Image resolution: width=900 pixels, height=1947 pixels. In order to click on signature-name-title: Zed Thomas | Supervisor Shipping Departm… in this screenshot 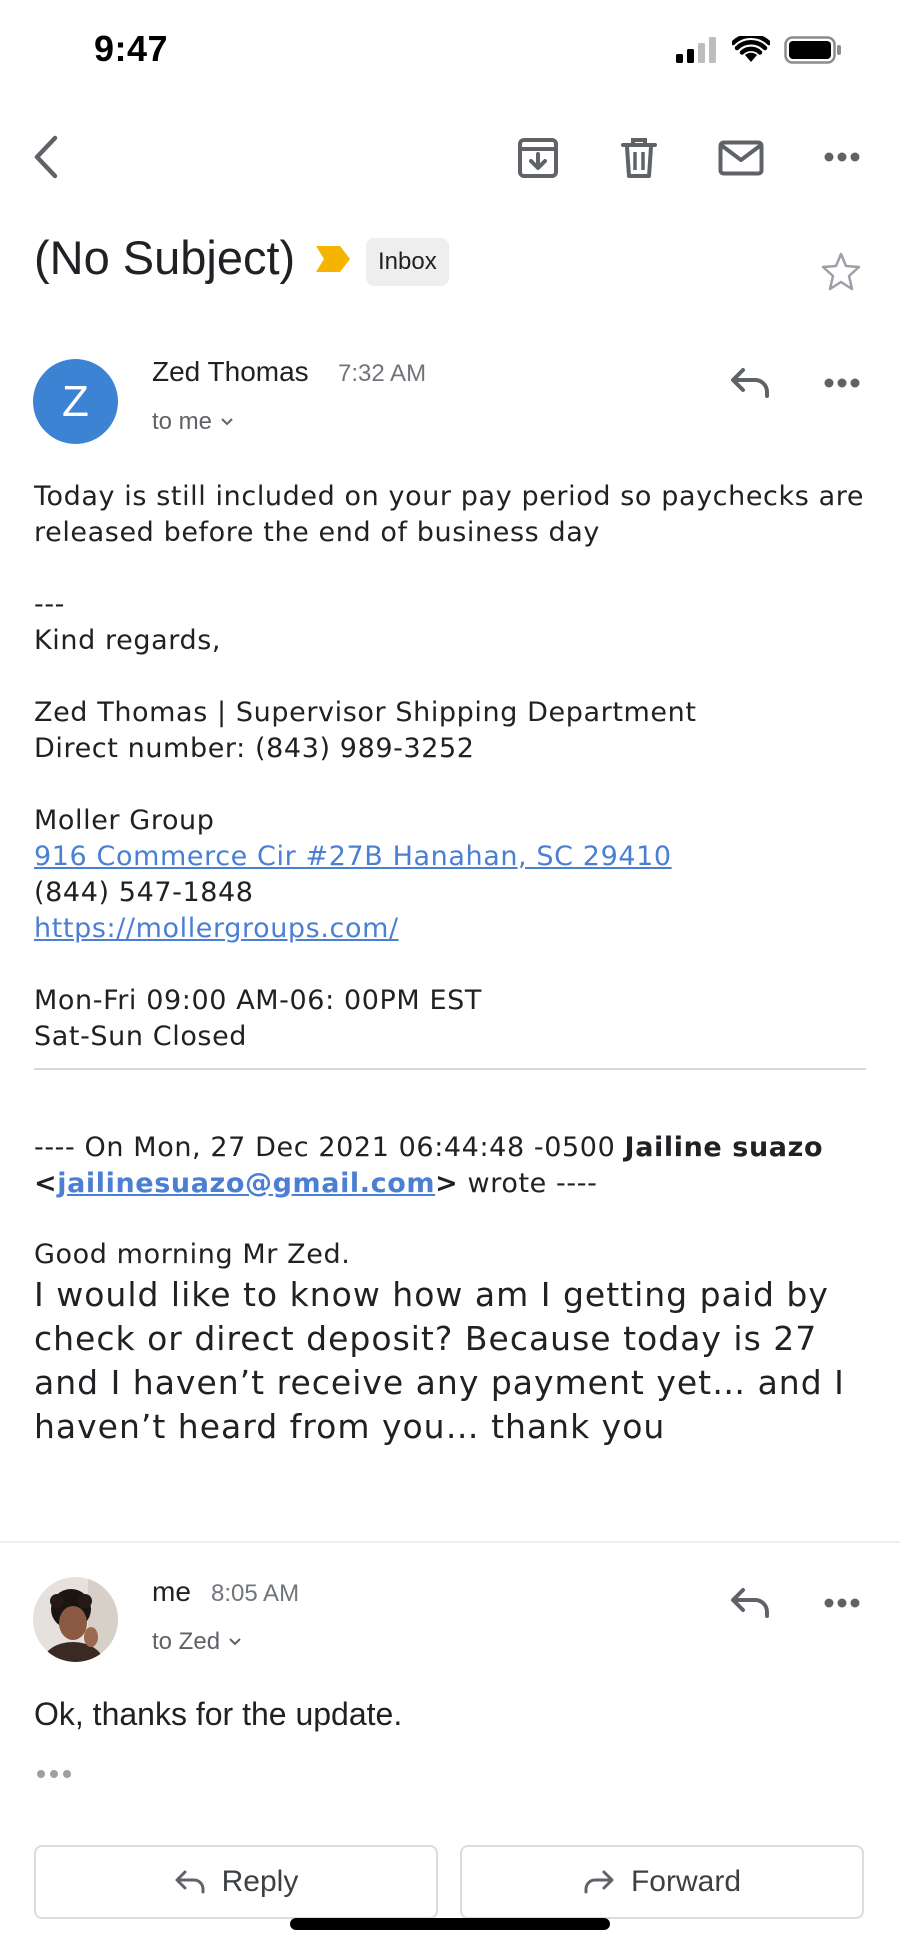, I will do `click(365, 712)`.